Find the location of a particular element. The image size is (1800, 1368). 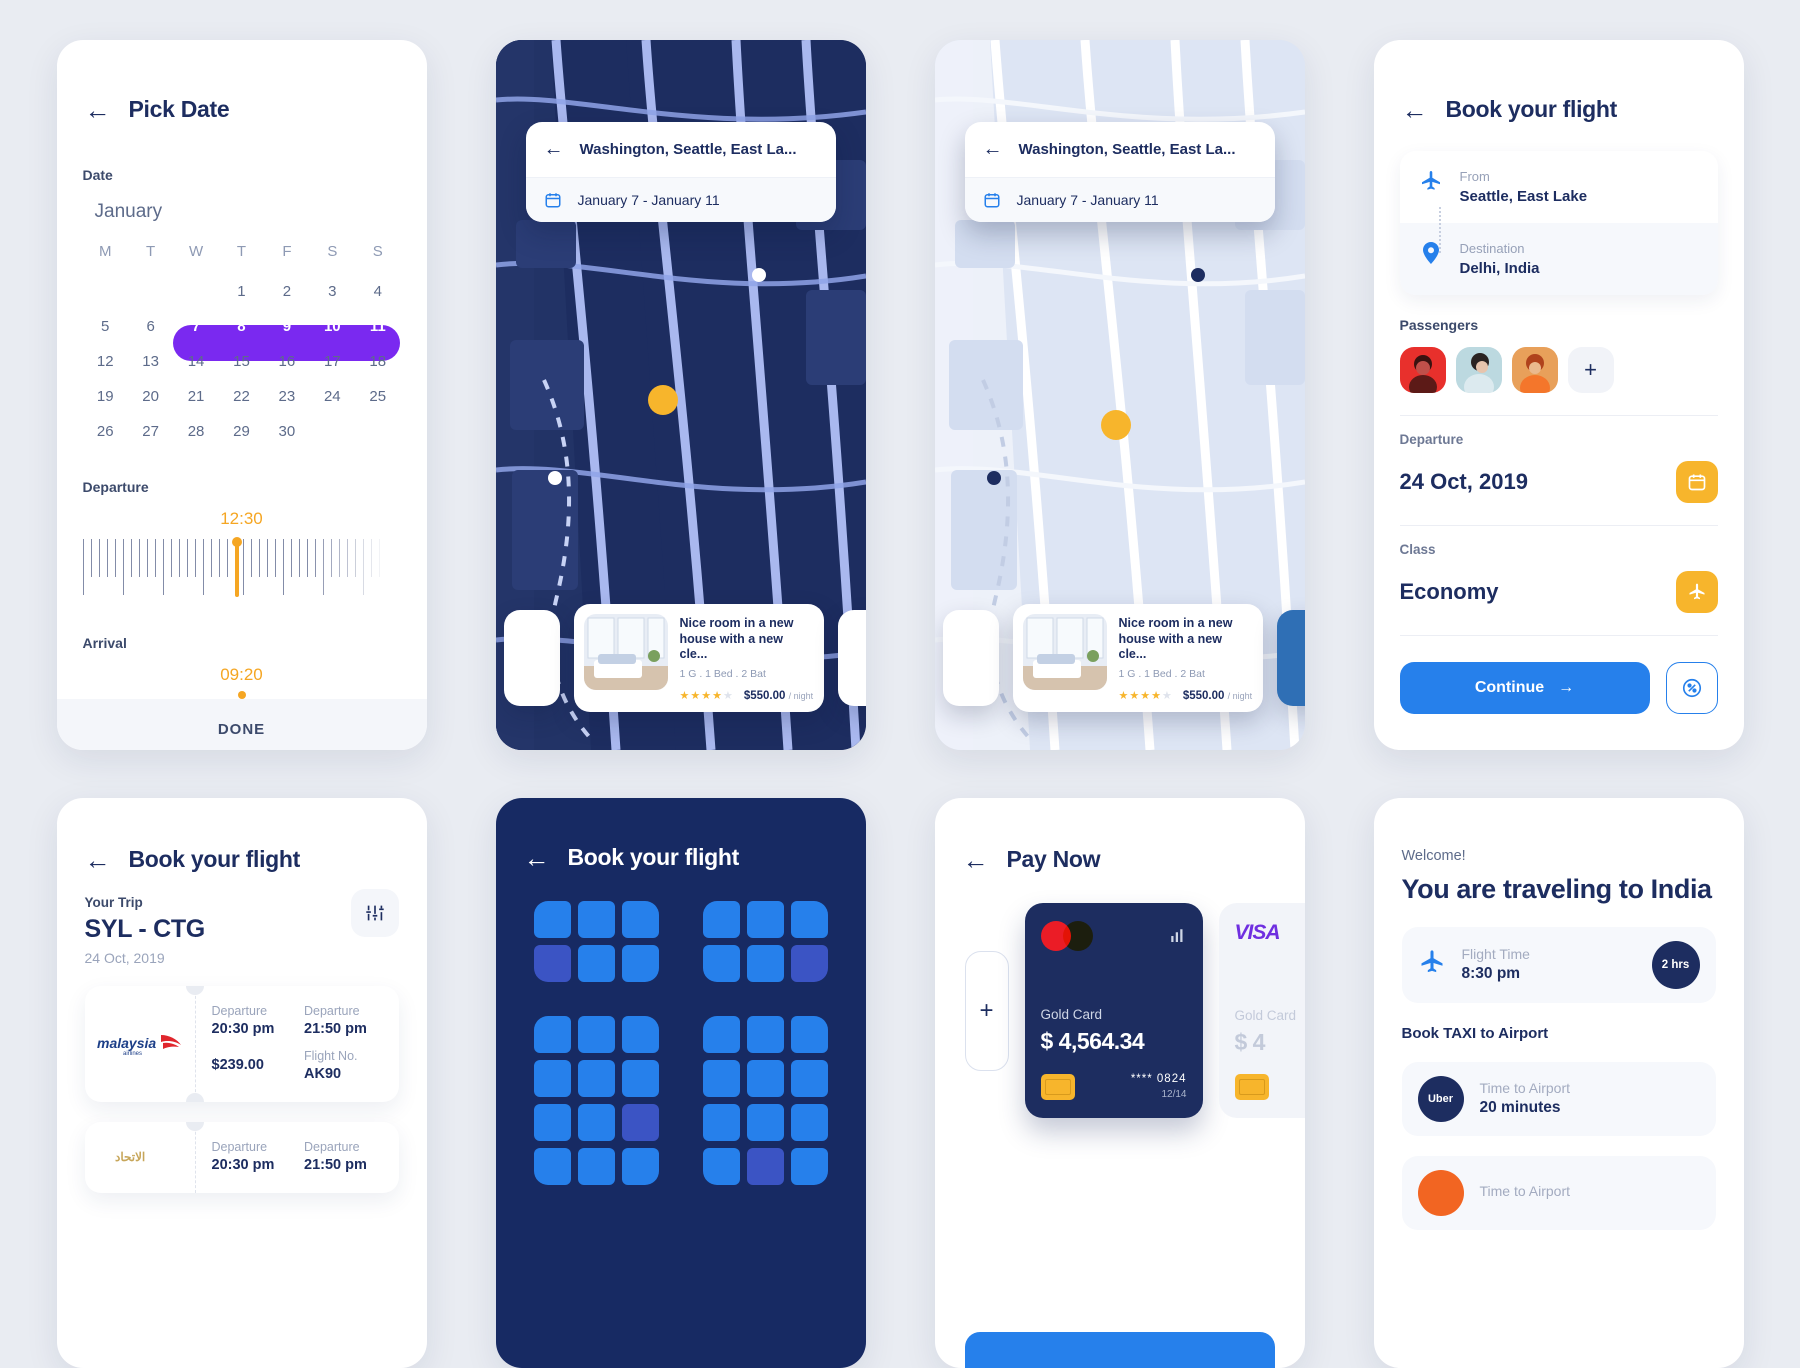

calendar-day-selected: 8 is located at coordinates (241, 326).